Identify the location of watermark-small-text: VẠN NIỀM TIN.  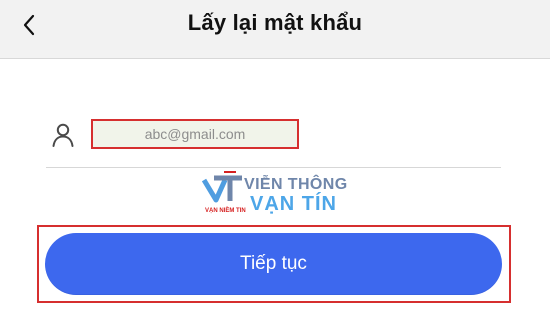
(225, 211).